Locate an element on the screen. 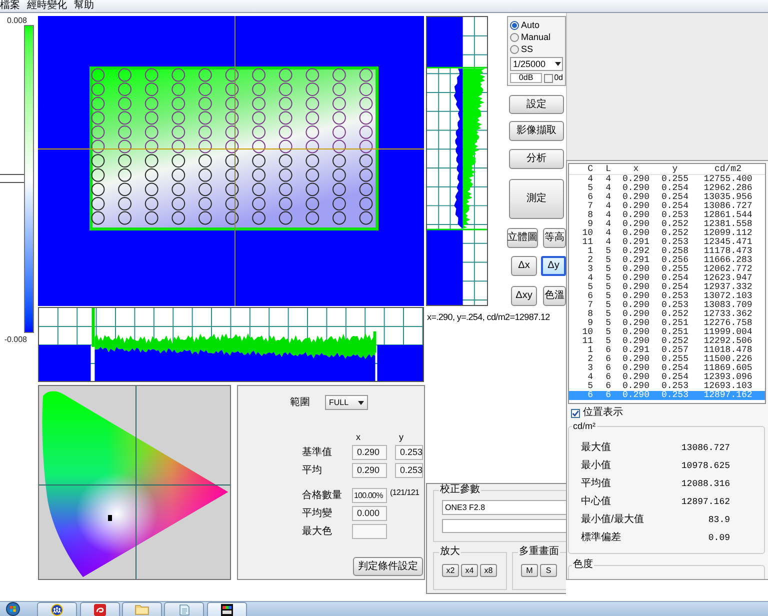 This screenshot has height=616, width=768. column-header: x is located at coordinates (636, 169).